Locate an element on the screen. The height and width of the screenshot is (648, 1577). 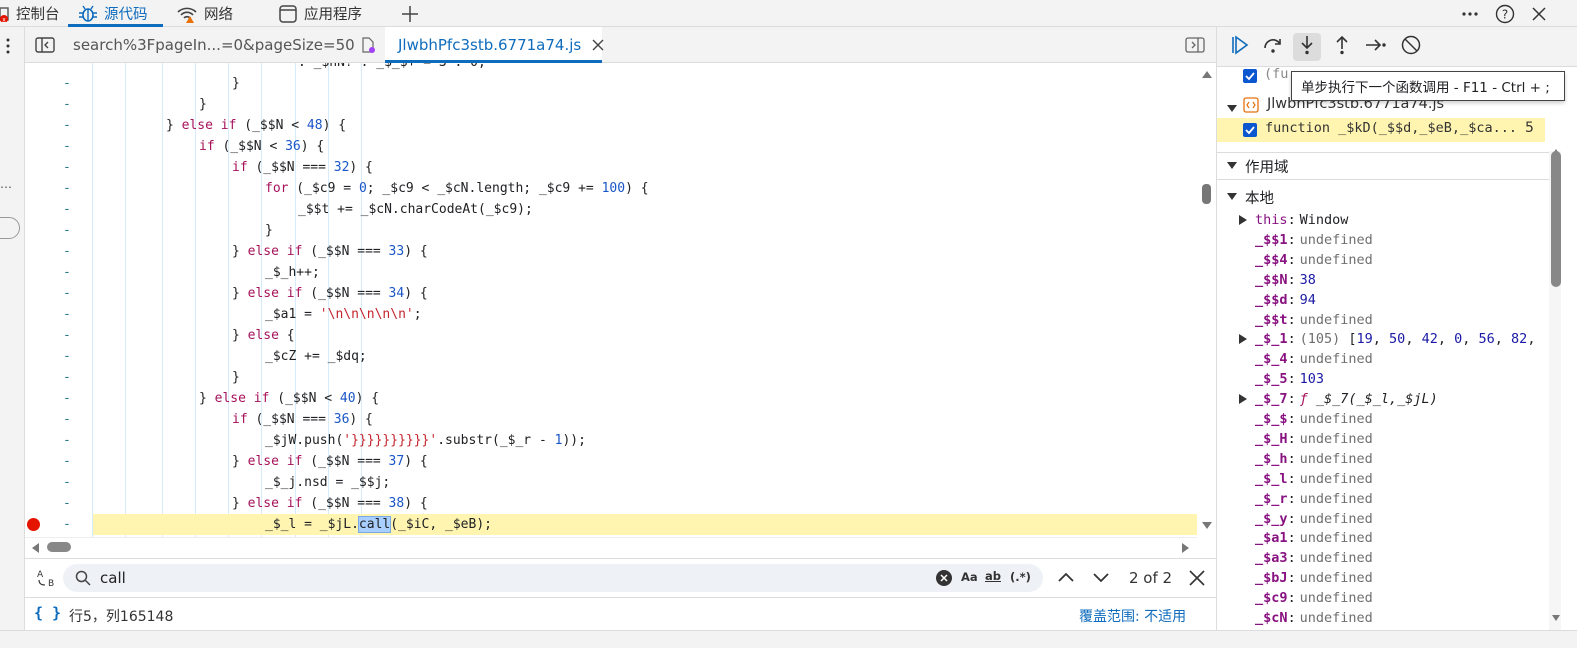
code-line: - _$a1 = '\n\n\n\n\n'; is located at coordinates (611, 314).